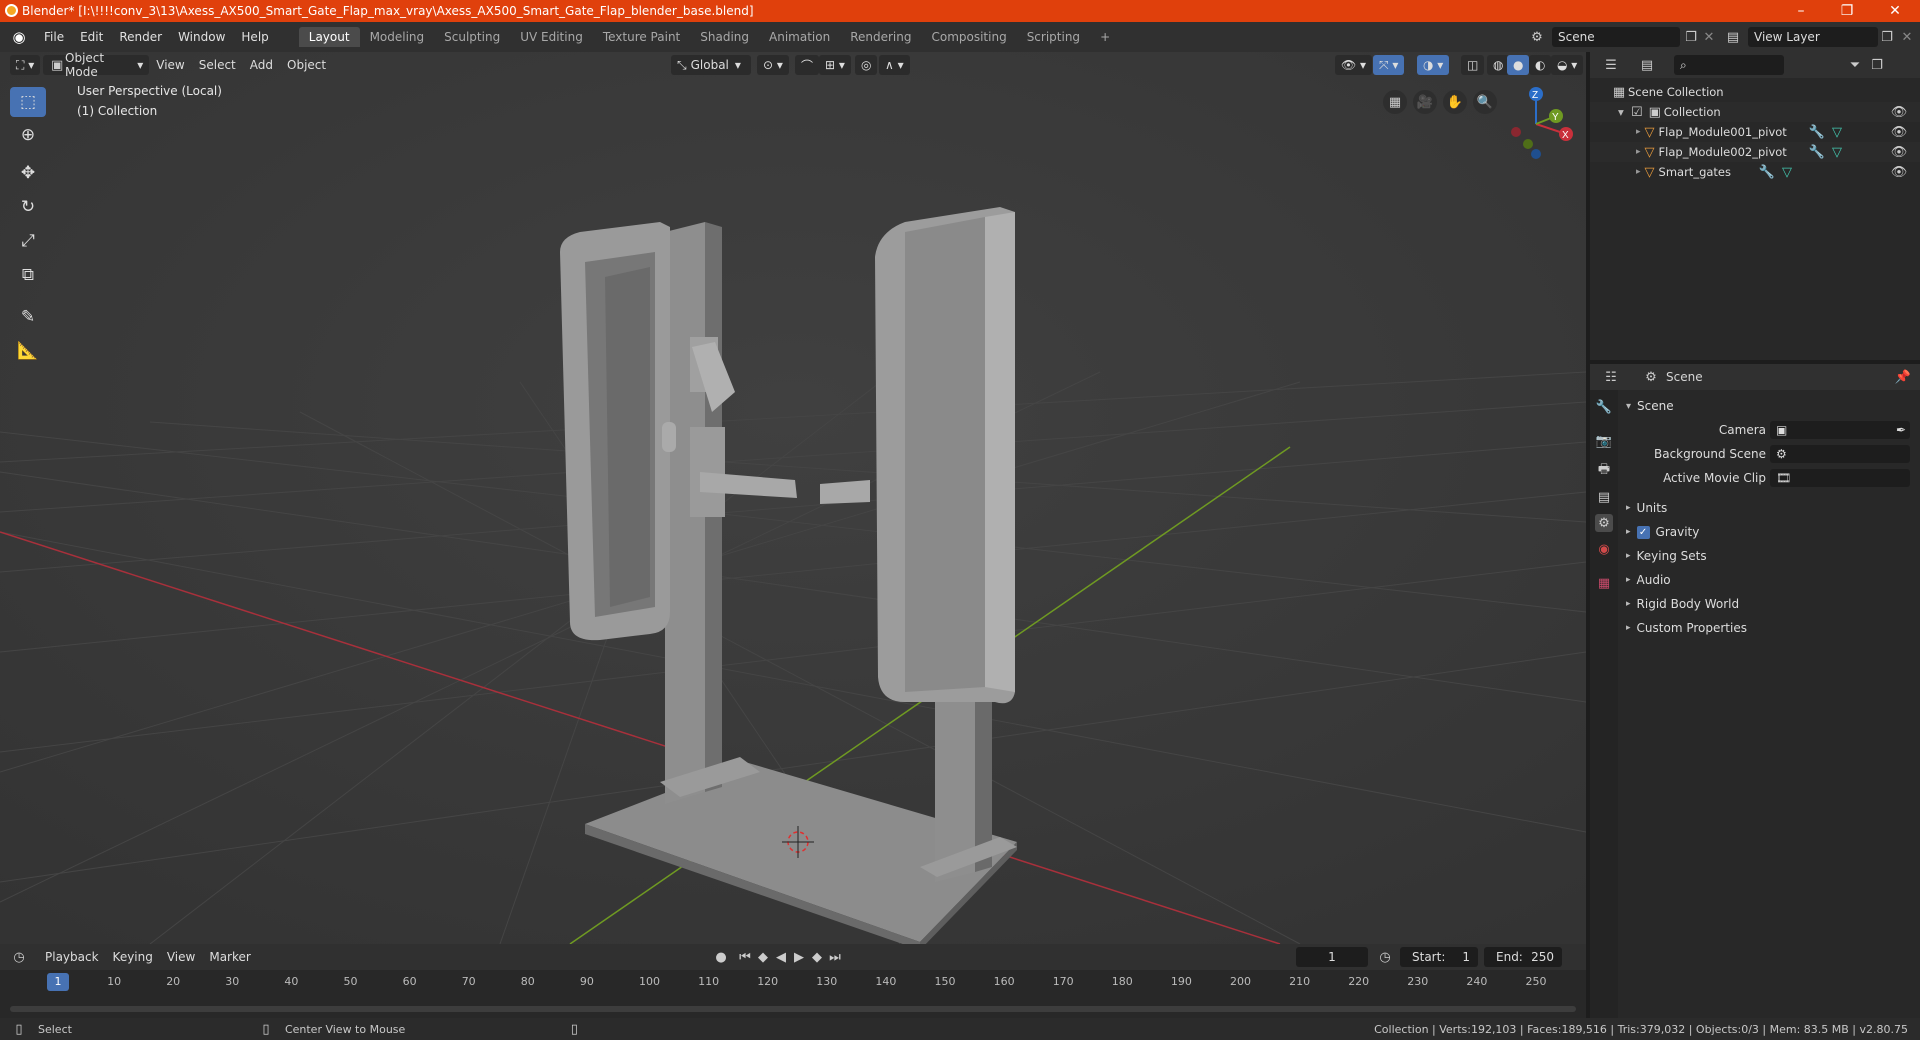 This screenshot has height=1040, width=1920. I want to click on pan-view-icon: ✋, so click(1455, 102).